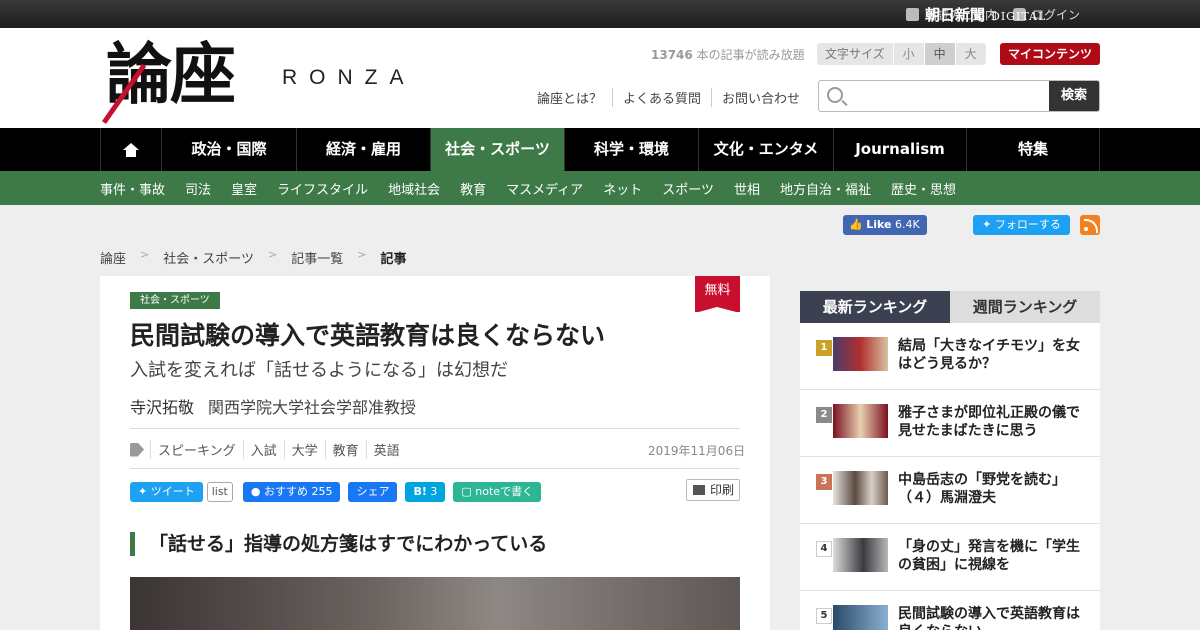 The image size is (1200, 630). I want to click on ranking-title: 民間試験の導入で英語教育は良くならない, so click(989, 618).